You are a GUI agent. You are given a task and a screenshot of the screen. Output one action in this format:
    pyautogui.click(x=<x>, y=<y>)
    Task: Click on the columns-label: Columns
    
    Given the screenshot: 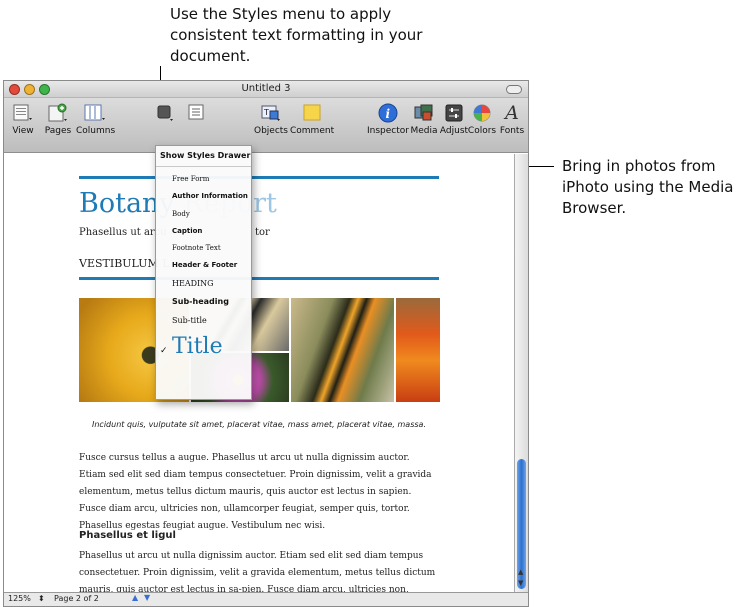 What is the action you would take?
    pyautogui.click(x=96, y=131)
    